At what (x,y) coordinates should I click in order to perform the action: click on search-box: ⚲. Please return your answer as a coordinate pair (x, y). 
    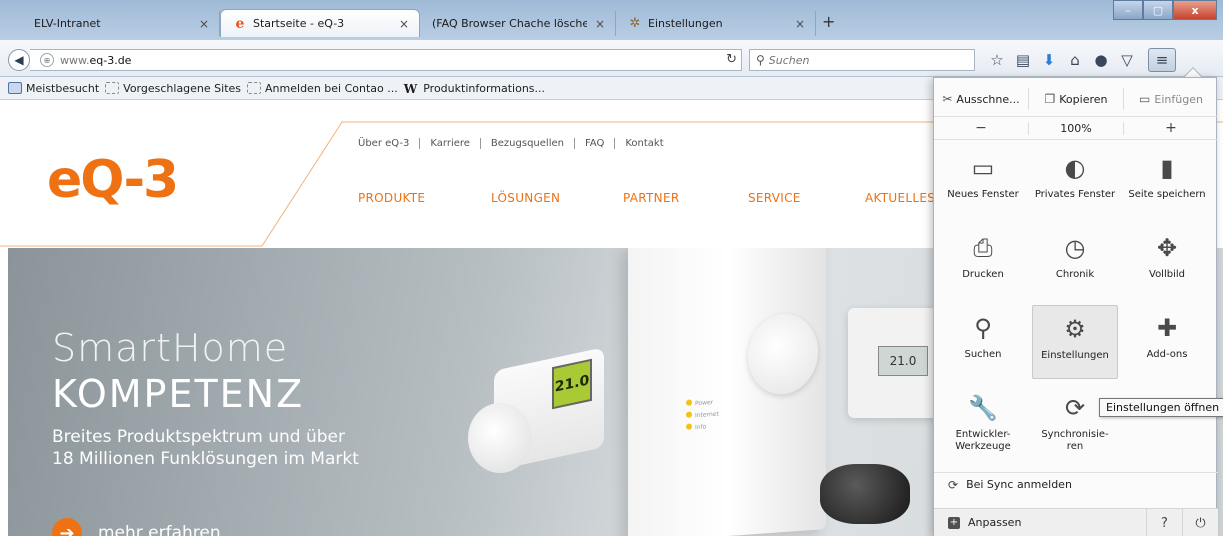
    Looking at the image, I should click on (862, 60).